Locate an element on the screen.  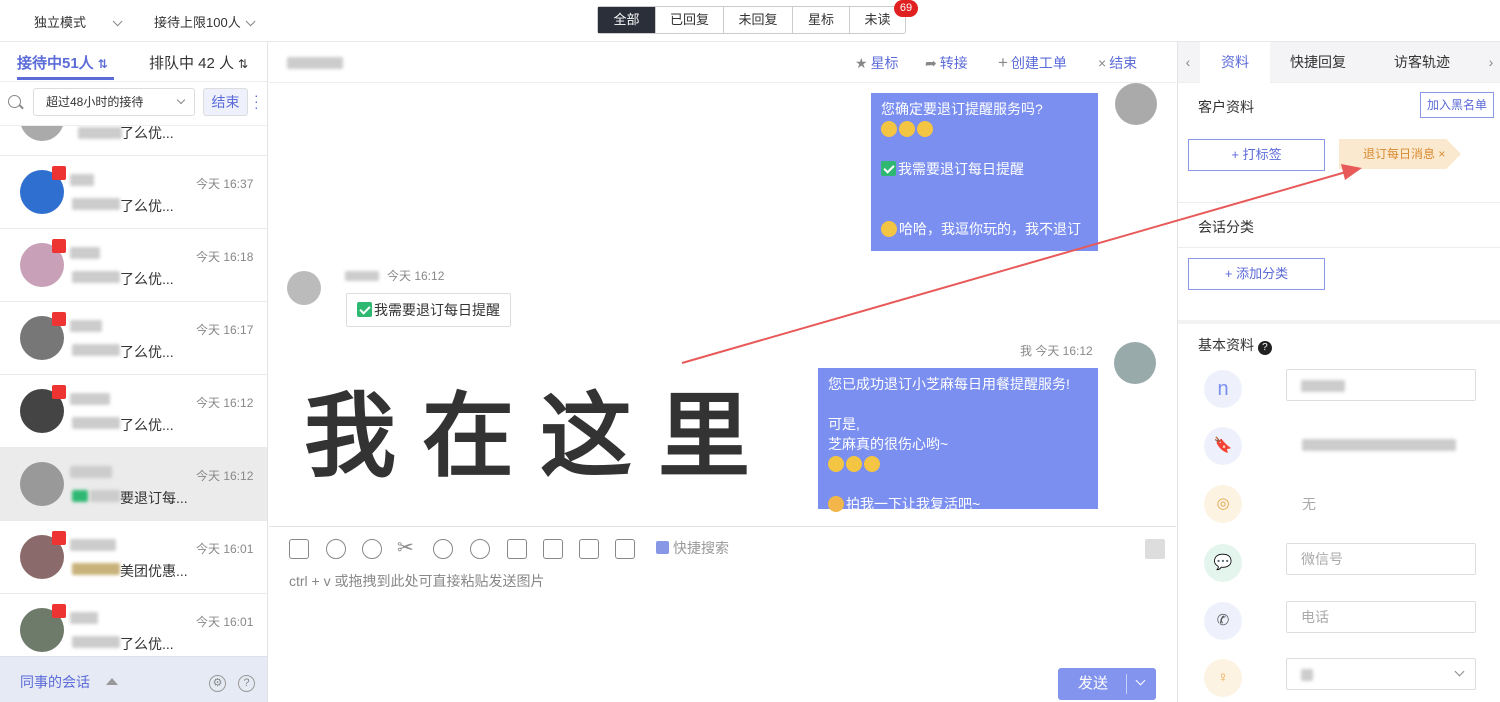
check-emoji-icon is located at coordinates (888, 168).